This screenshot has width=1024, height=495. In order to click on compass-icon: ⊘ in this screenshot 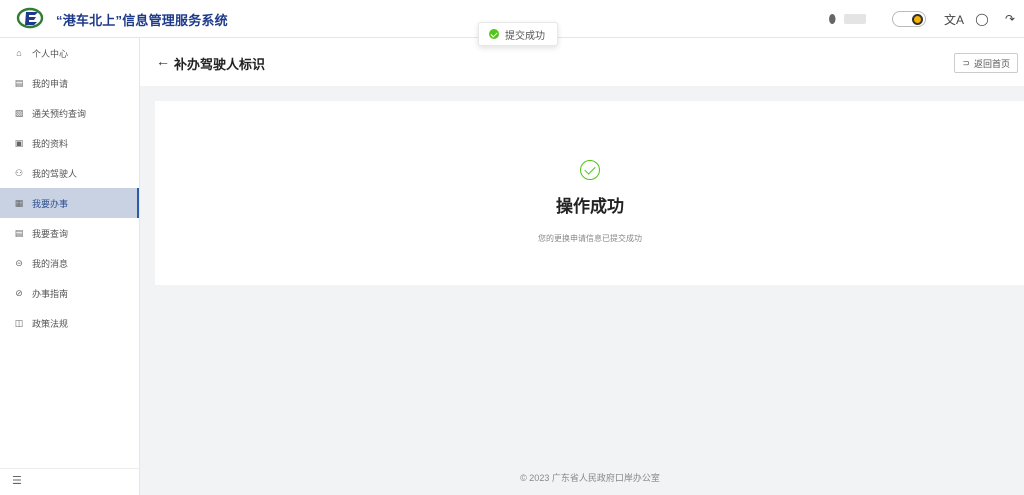, I will do `click(19, 292)`.